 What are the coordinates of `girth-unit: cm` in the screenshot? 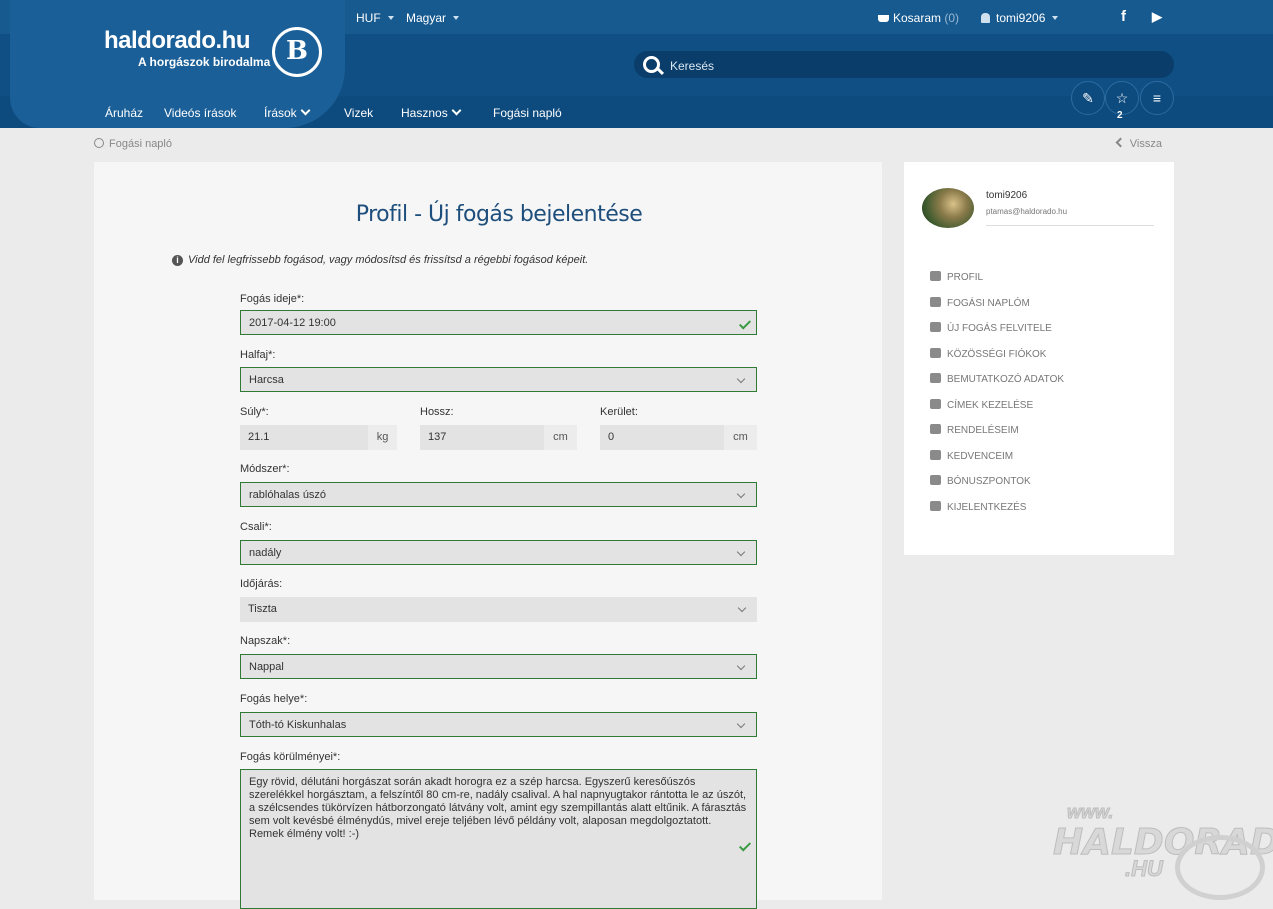 It's located at (740, 437).